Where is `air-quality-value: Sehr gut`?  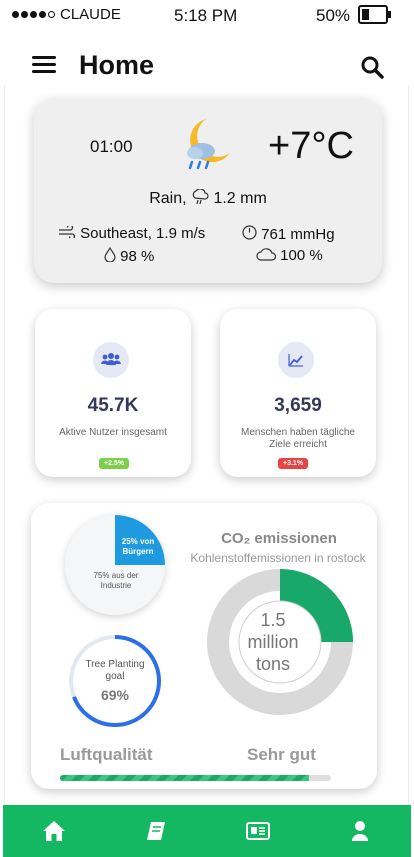 air-quality-value: Sehr gut is located at coordinates (281, 754).